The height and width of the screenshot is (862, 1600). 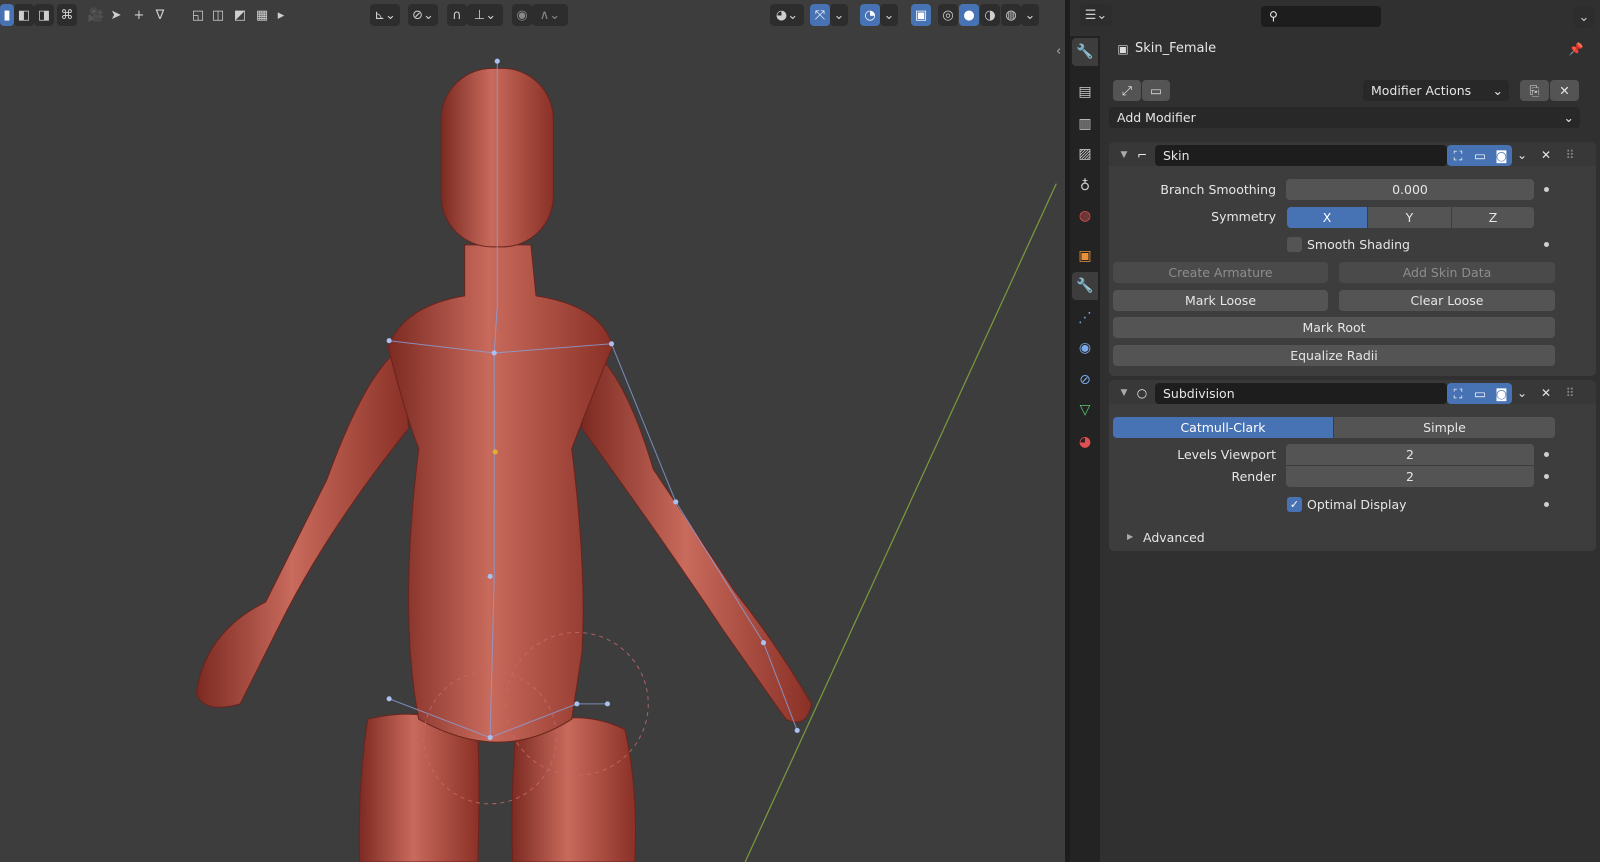 I want to click on close-icon: ✕, so click(x=1564, y=90).